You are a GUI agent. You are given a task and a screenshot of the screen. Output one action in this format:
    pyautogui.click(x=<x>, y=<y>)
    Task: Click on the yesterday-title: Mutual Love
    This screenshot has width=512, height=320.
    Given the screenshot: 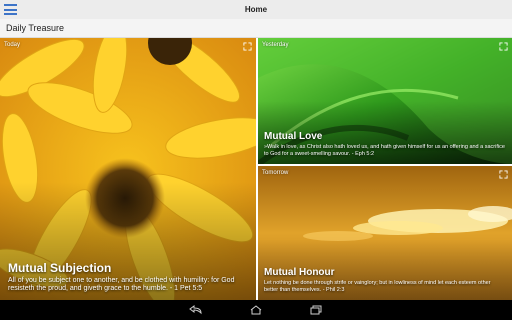 What is the action you would take?
    pyautogui.click(x=293, y=137)
    